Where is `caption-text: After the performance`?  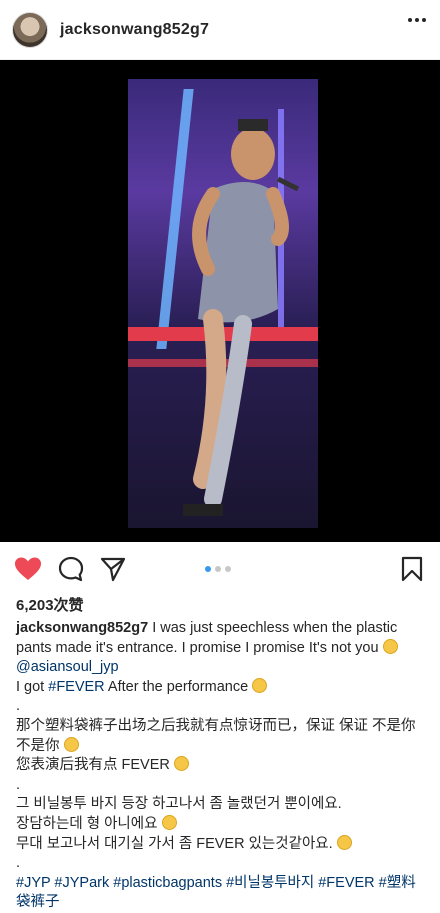
caption-text: After the performance is located at coordinates (176, 686).